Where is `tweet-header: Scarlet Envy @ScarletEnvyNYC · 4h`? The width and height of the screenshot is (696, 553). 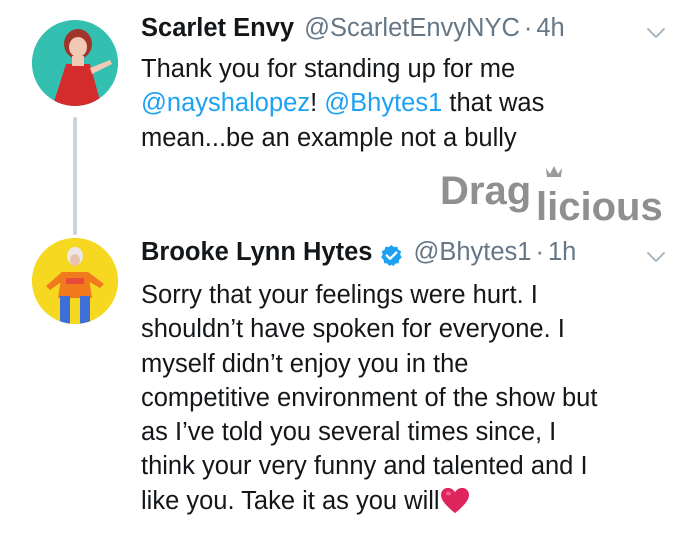 tweet-header: Scarlet Envy @ScarletEnvyNYC · 4h is located at coordinates (353, 31).